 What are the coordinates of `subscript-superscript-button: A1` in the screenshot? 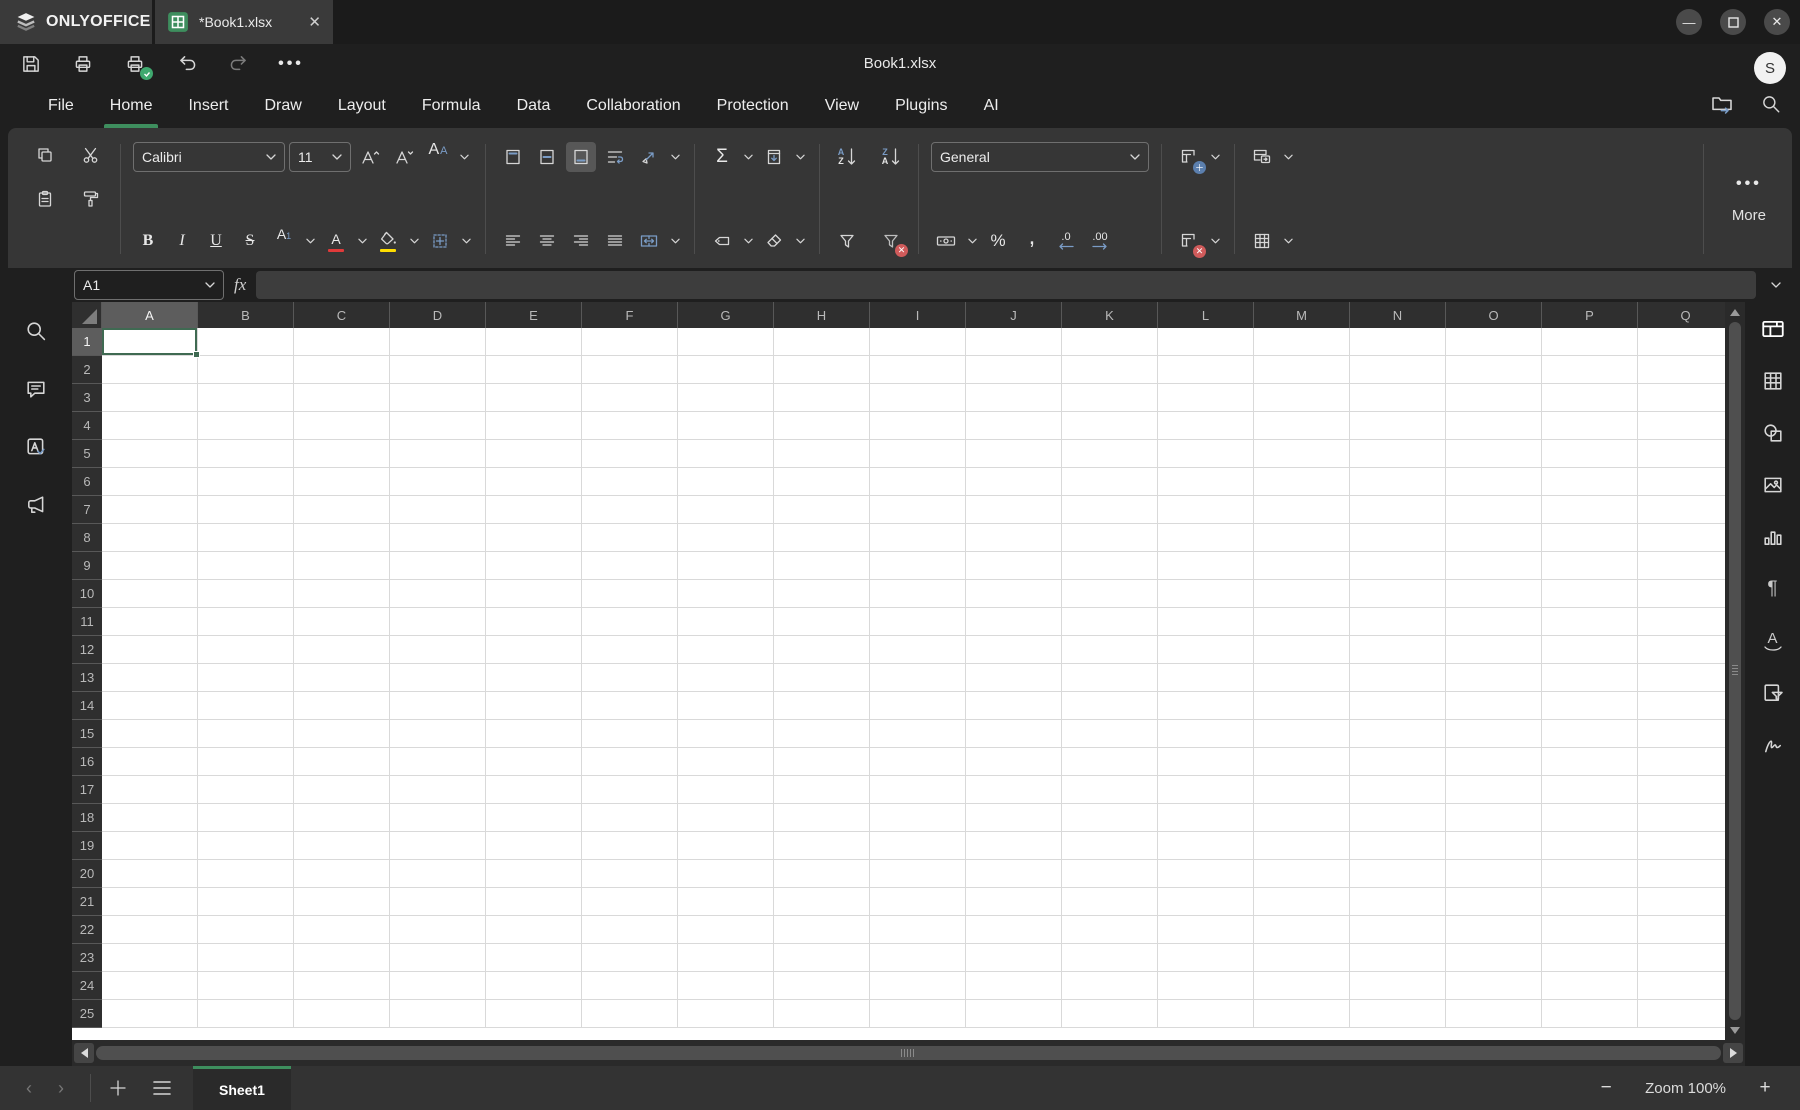 It's located at (284, 241).